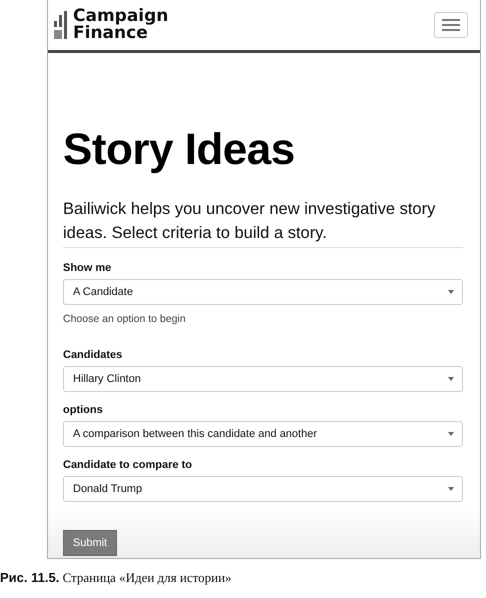 The width and height of the screenshot is (486, 598). I want to click on select-field: A Candidate, so click(263, 292).